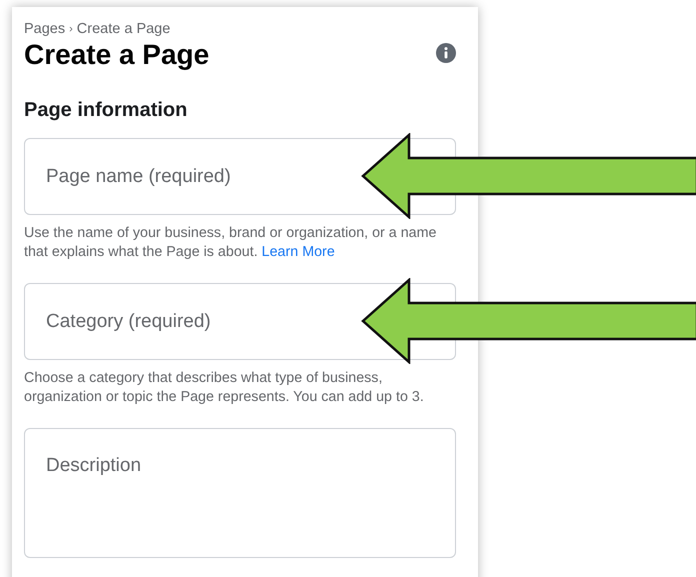  I want to click on breadcrumb-link: Pages, so click(45, 29).